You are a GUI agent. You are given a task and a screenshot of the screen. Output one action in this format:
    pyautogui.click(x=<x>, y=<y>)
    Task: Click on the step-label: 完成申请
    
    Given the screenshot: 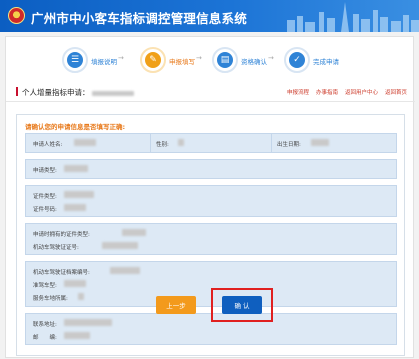 What is the action you would take?
    pyautogui.click(x=326, y=62)
    